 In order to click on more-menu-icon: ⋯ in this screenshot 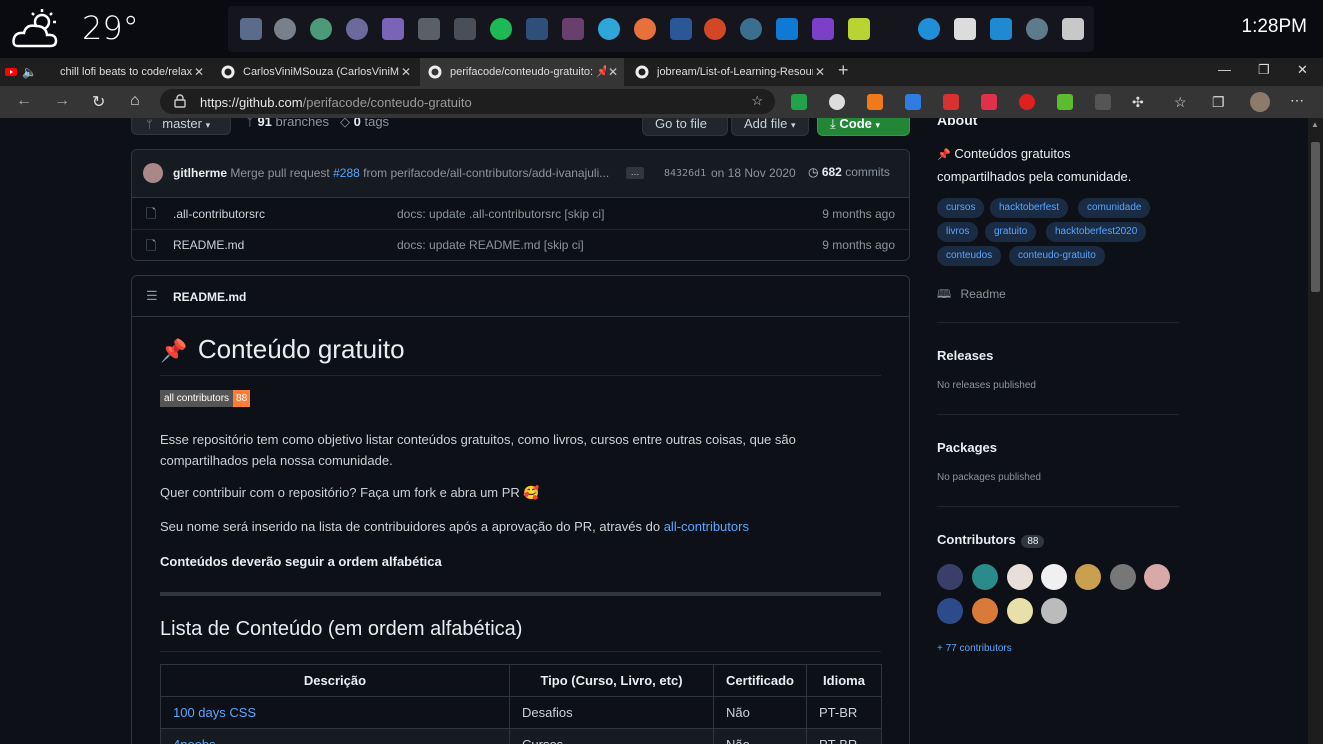, I will do `click(1297, 100)`.